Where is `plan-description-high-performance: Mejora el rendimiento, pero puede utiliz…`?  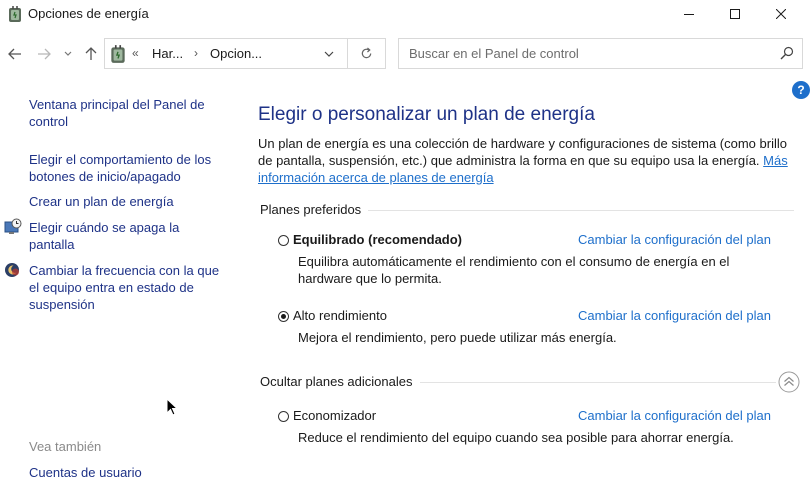
plan-description-high-performance: Mejora el rendimiento, pero puede utiliz… is located at coordinates (457, 337).